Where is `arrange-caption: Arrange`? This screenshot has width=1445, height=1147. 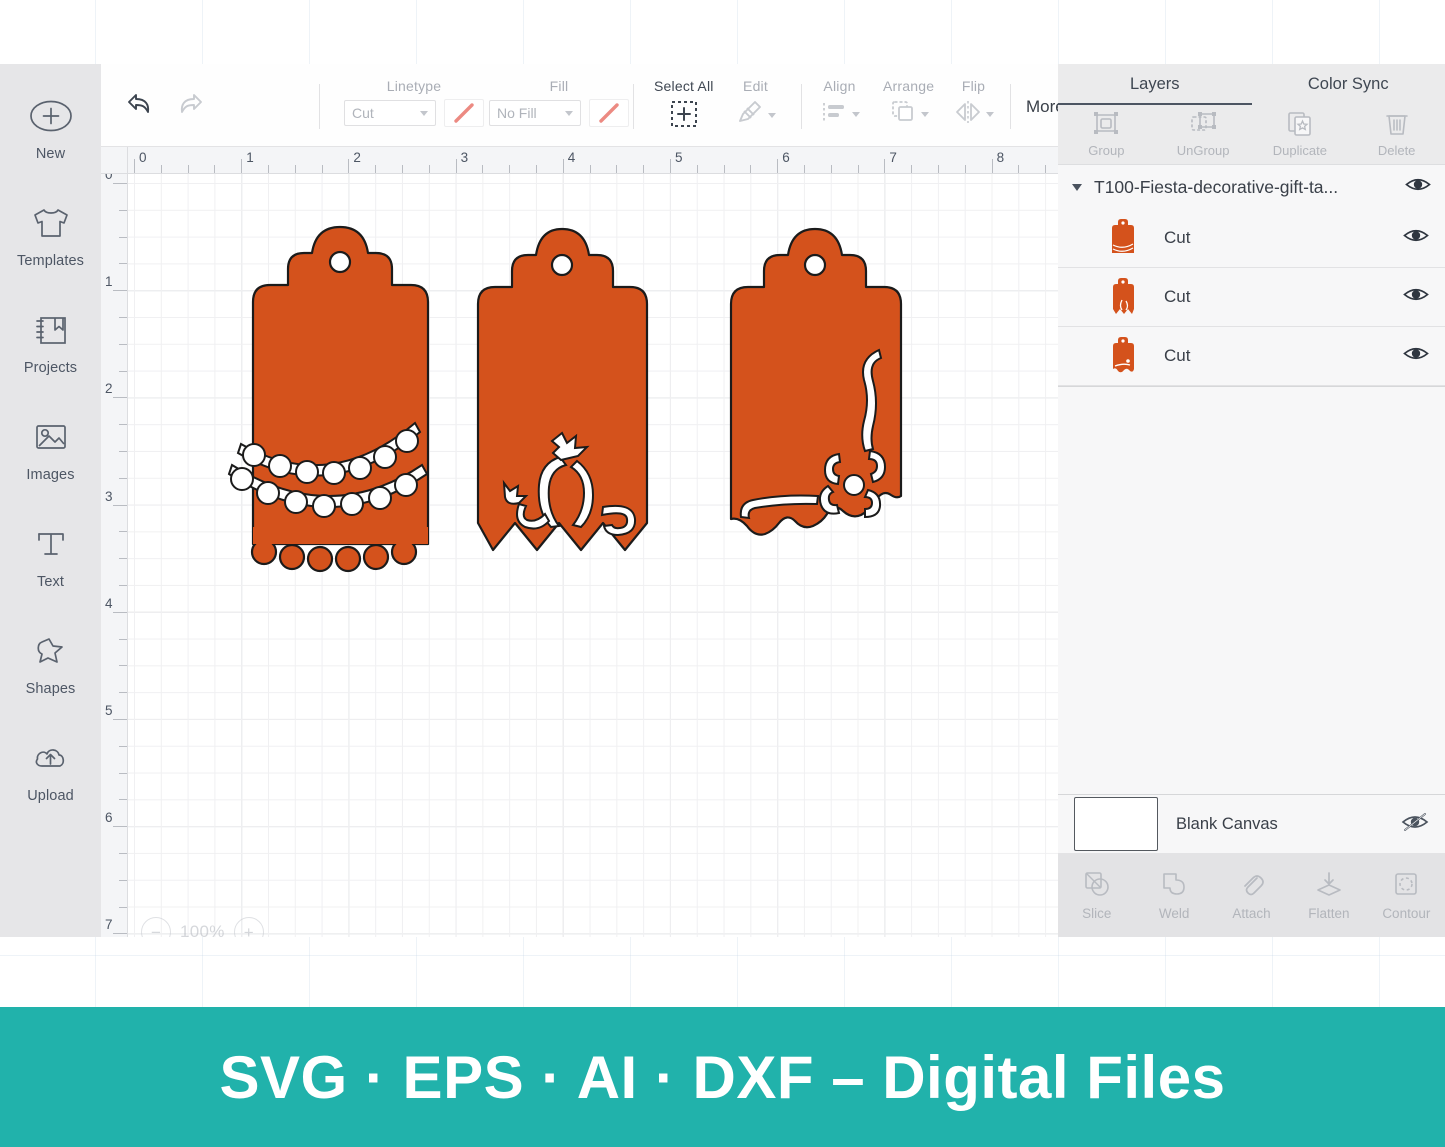 arrange-caption: Arrange is located at coordinates (909, 86).